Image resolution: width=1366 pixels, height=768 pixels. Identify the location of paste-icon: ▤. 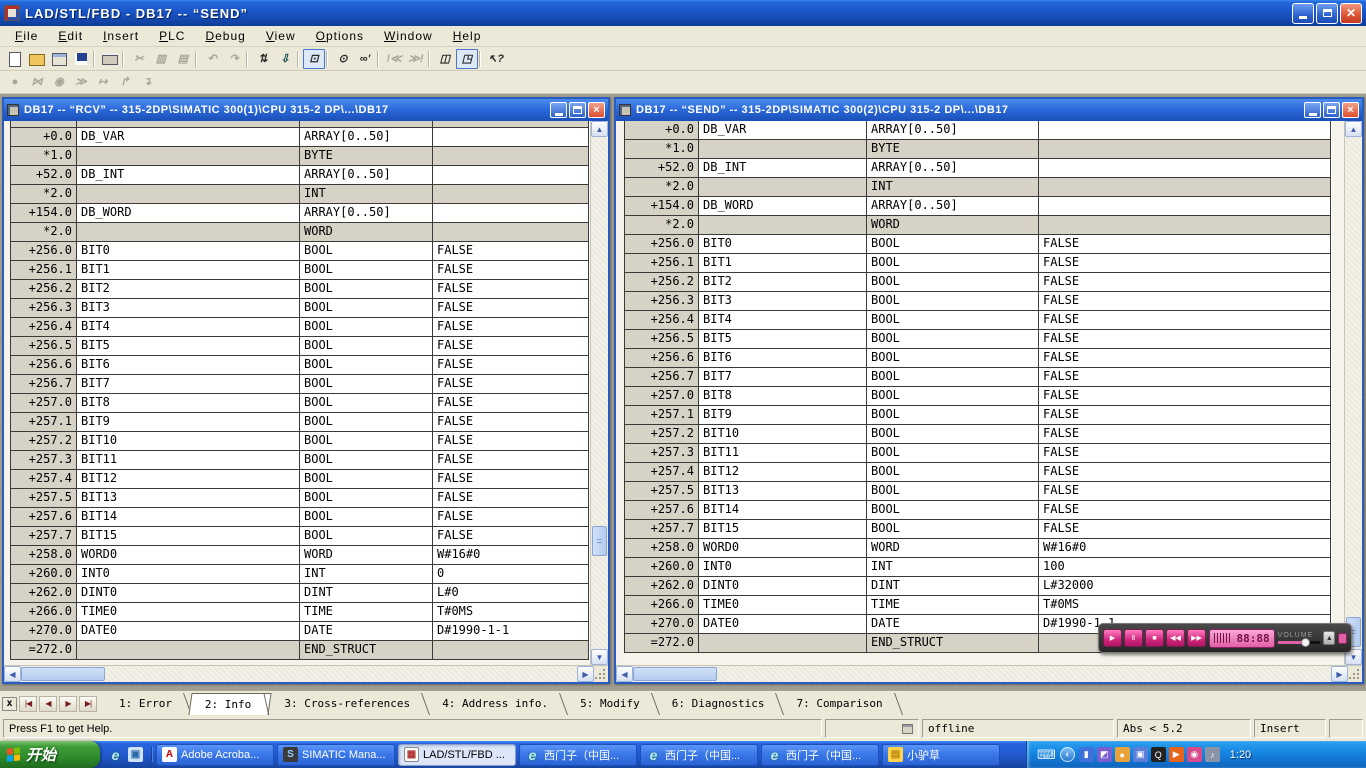
(183, 59).